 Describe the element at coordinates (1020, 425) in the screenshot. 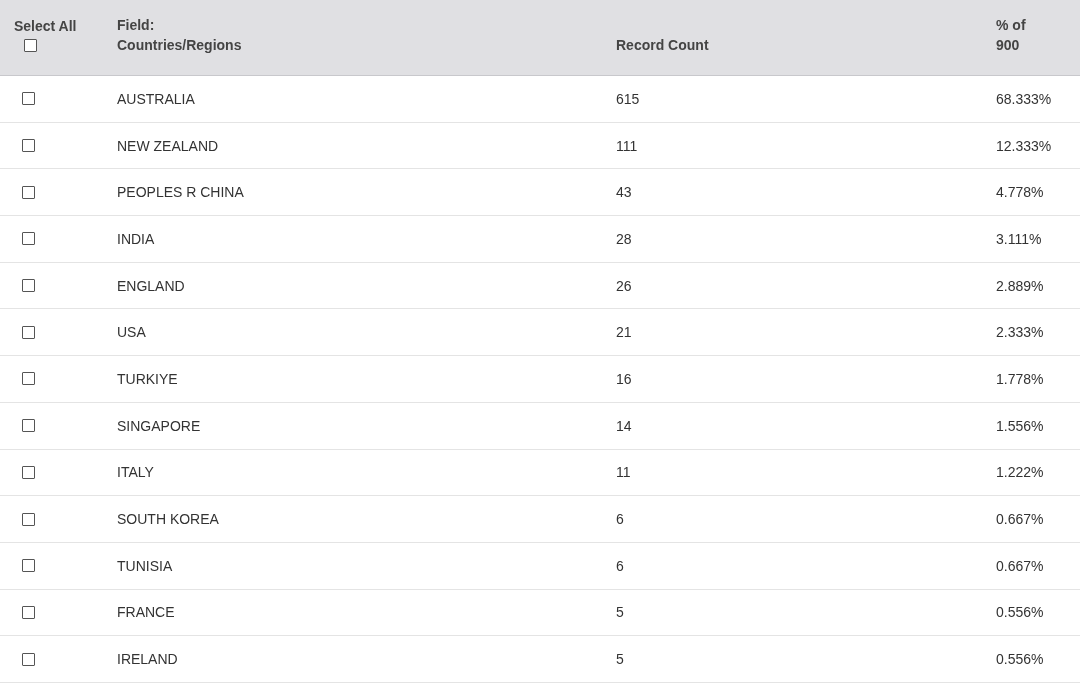

I see `table-cell: 1.556%` at that location.